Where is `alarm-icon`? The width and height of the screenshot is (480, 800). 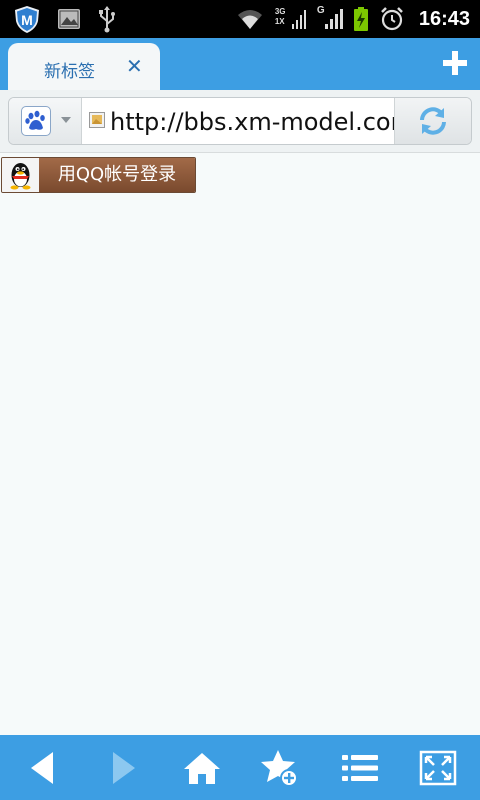
alarm-icon is located at coordinates (392, 19).